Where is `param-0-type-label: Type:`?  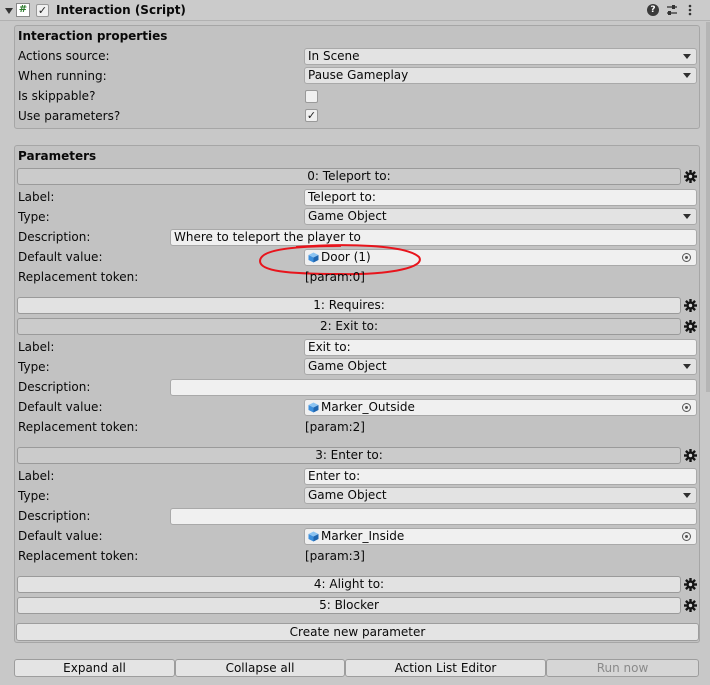
param-0-type-label: Type: is located at coordinates (34, 217).